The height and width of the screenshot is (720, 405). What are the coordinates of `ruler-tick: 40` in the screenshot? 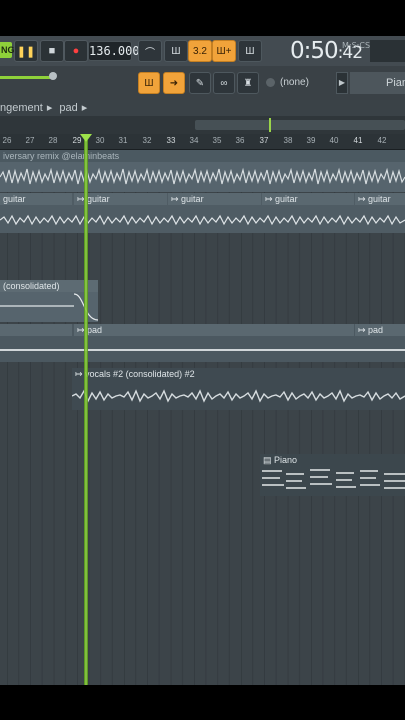 It's located at (334, 140).